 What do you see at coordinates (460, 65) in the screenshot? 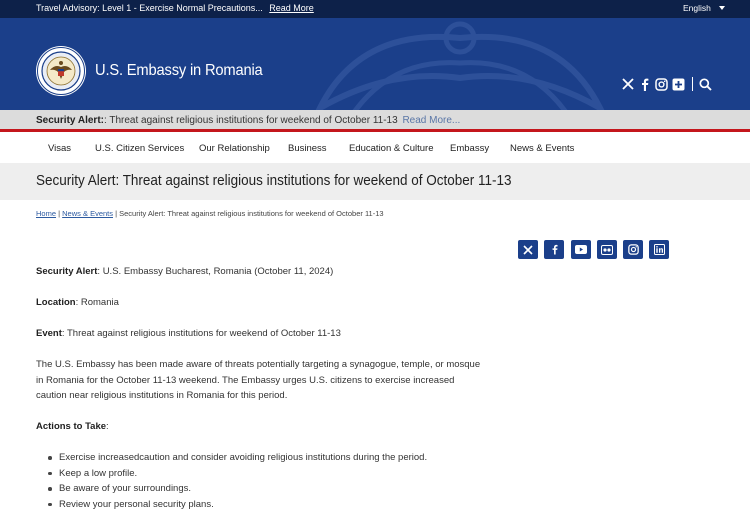
I see `eagle-watermark-icon` at bounding box center [460, 65].